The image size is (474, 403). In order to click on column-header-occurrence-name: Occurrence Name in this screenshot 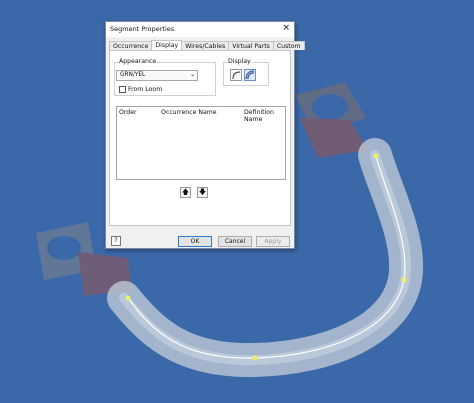, I will do `click(189, 112)`.